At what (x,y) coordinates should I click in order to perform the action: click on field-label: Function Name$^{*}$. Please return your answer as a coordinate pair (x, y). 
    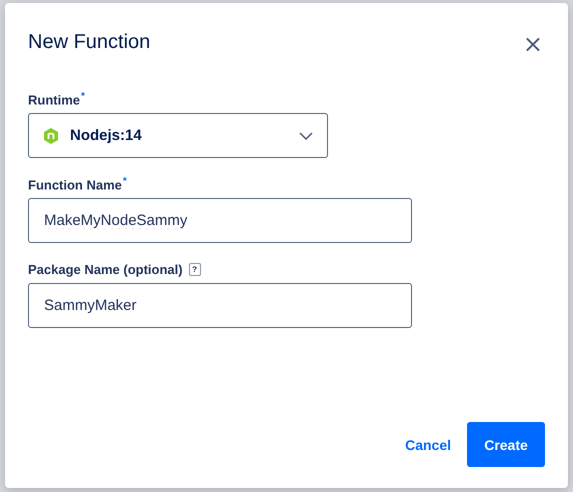
    Looking at the image, I should click on (77, 184).